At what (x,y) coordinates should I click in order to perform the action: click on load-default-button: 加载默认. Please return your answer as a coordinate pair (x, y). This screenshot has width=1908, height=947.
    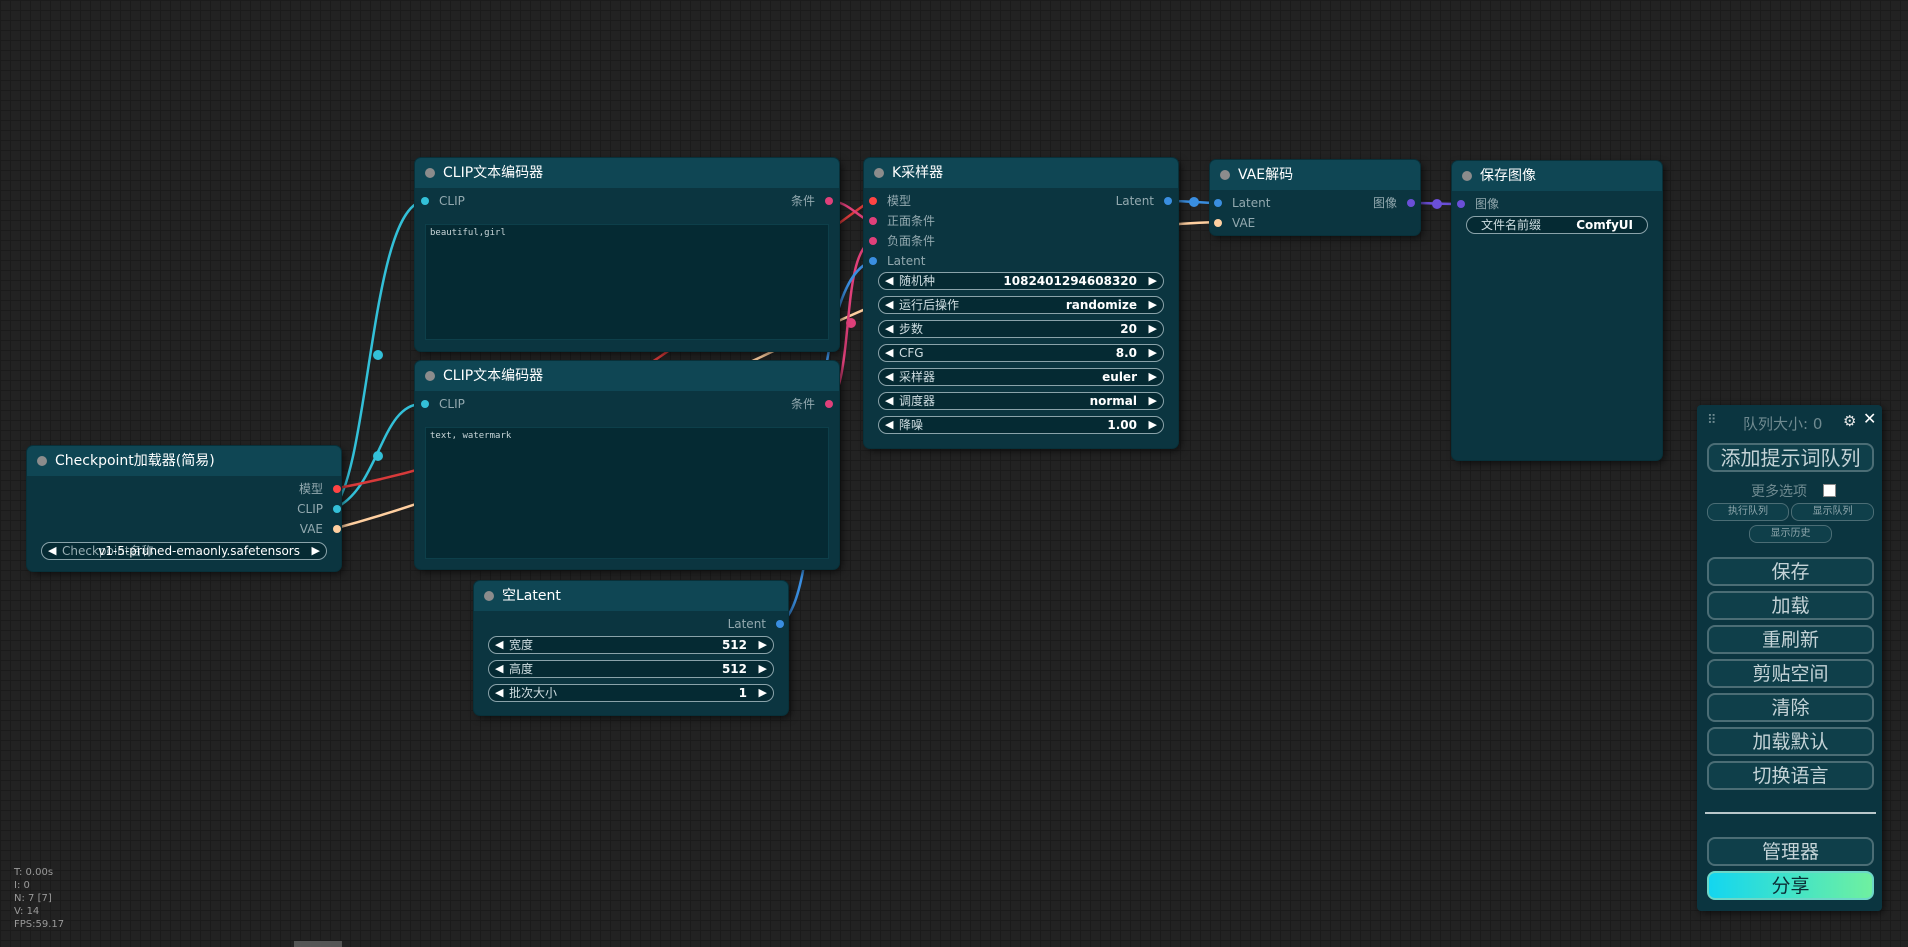
    Looking at the image, I should click on (1790, 741).